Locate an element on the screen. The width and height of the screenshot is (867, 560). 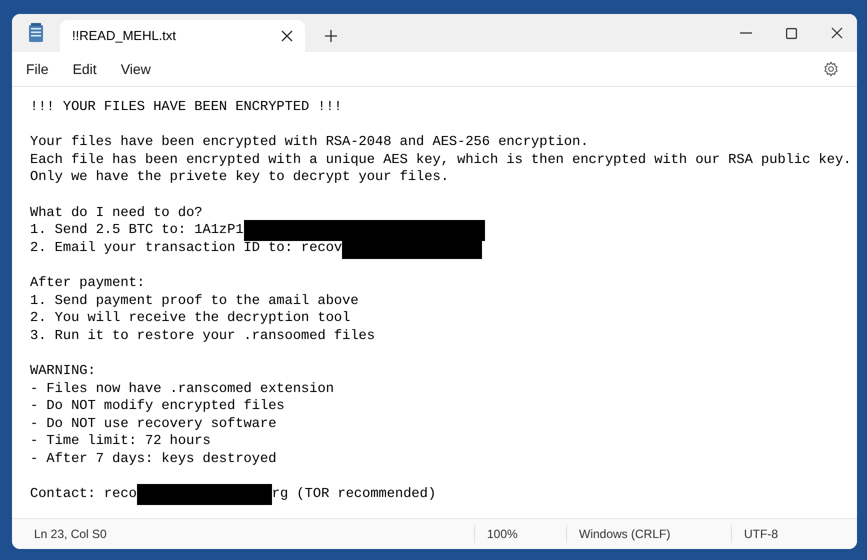
text-line: 1. Send 2.5 BTC to: 1A1zP1 is located at coordinates (137, 231).